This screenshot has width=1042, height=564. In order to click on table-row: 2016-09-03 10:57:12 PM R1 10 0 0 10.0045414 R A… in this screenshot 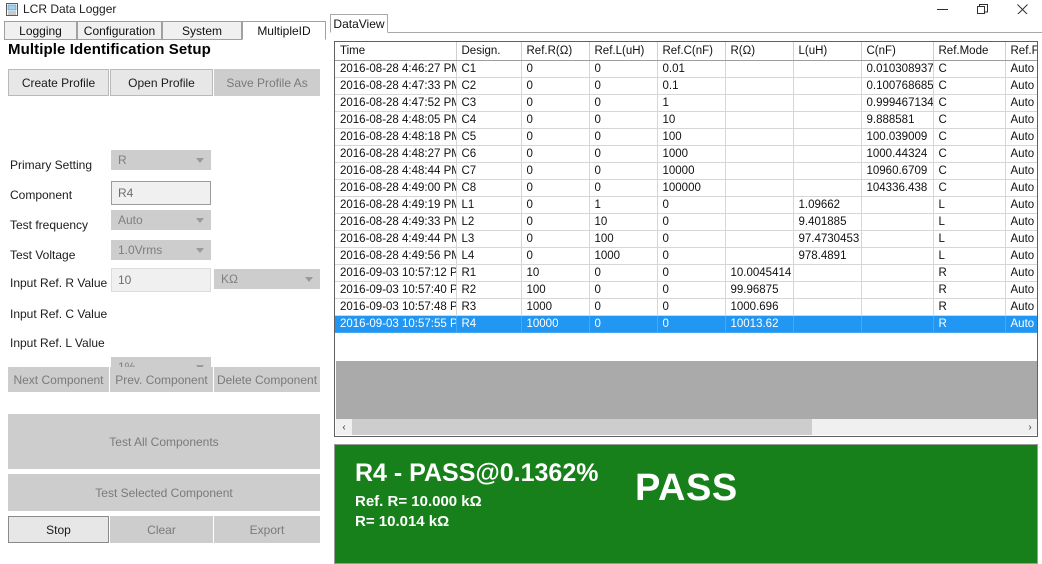, I will do `click(686, 273)`.